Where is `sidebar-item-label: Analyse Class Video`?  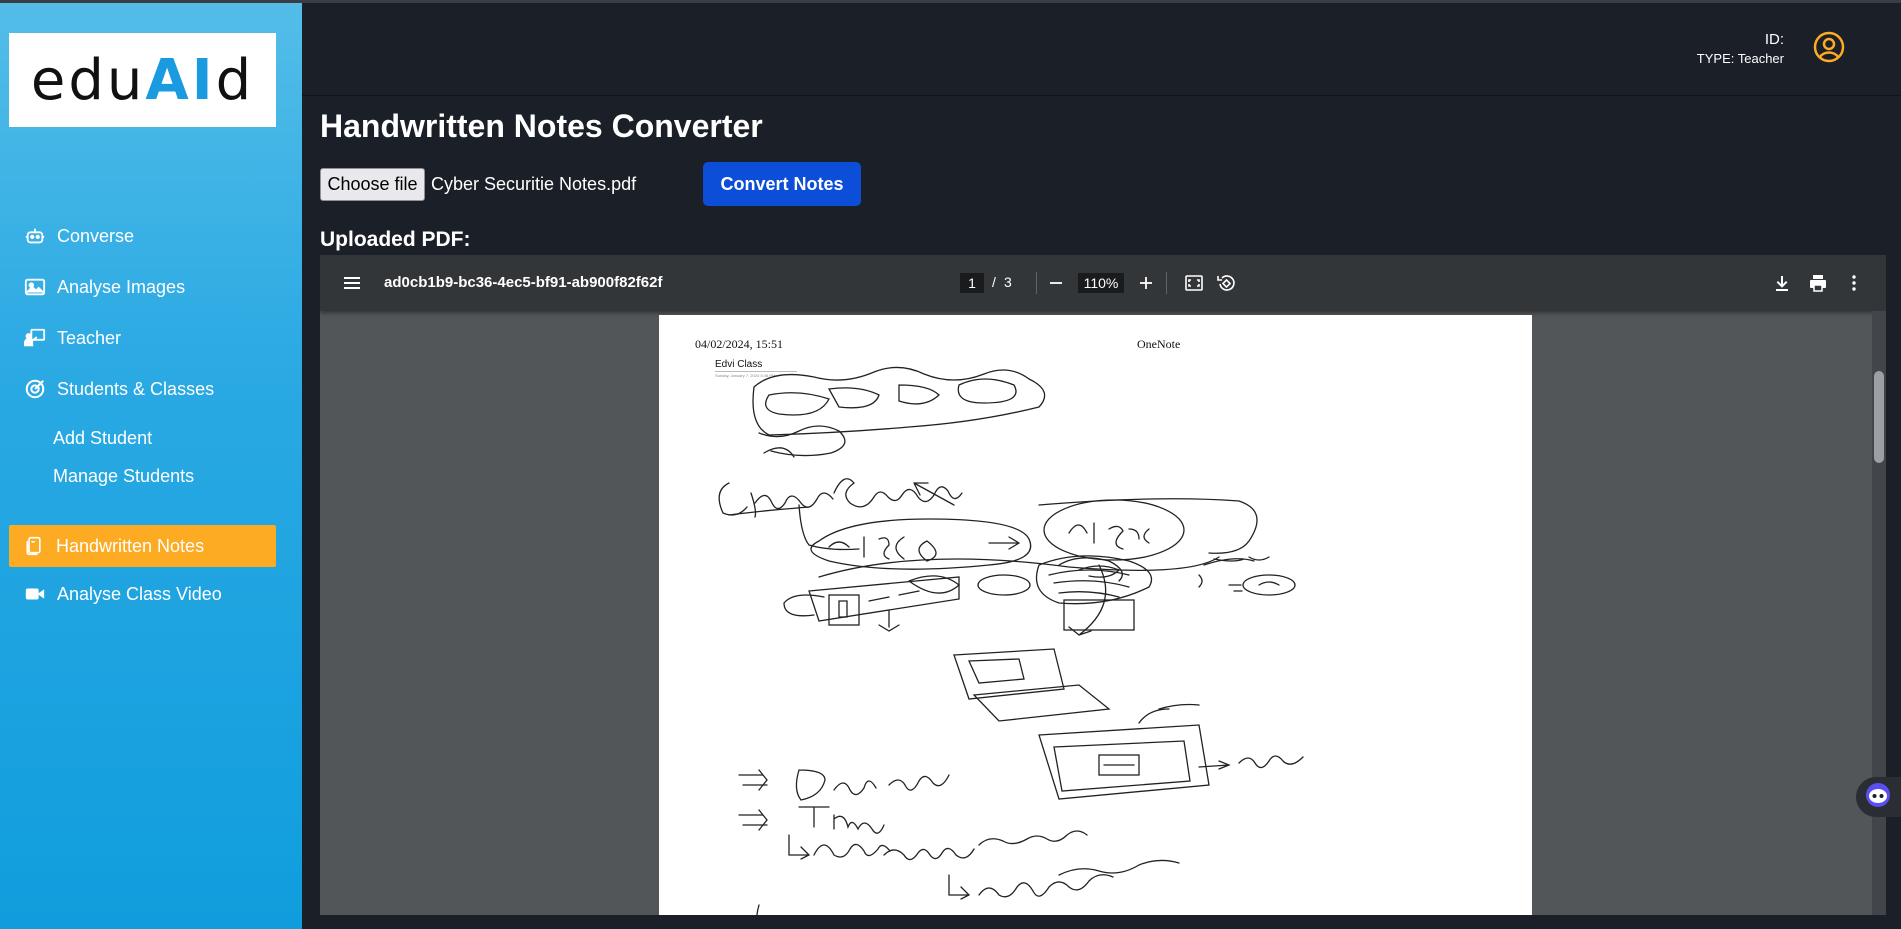 sidebar-item-label: Analyse Class Video is located at coordinates (139, 593).